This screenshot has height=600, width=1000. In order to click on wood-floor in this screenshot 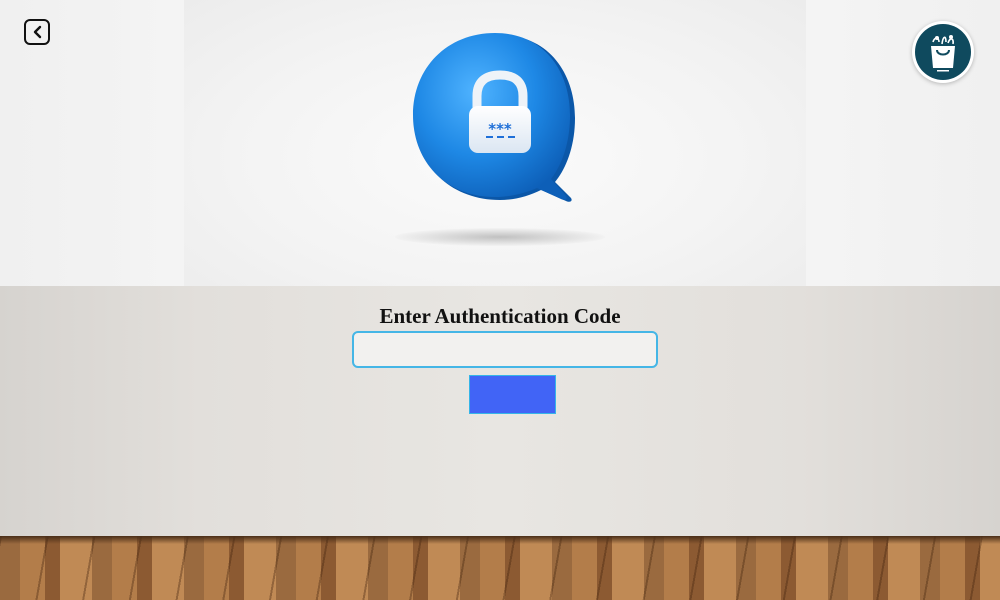, I will do `click(500, 568)`.